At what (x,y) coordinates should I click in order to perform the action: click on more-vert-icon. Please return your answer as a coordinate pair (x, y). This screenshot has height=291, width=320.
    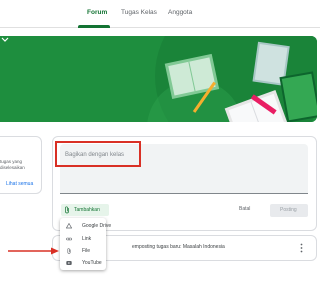
    Looking at the image, I should click on (301, 248).